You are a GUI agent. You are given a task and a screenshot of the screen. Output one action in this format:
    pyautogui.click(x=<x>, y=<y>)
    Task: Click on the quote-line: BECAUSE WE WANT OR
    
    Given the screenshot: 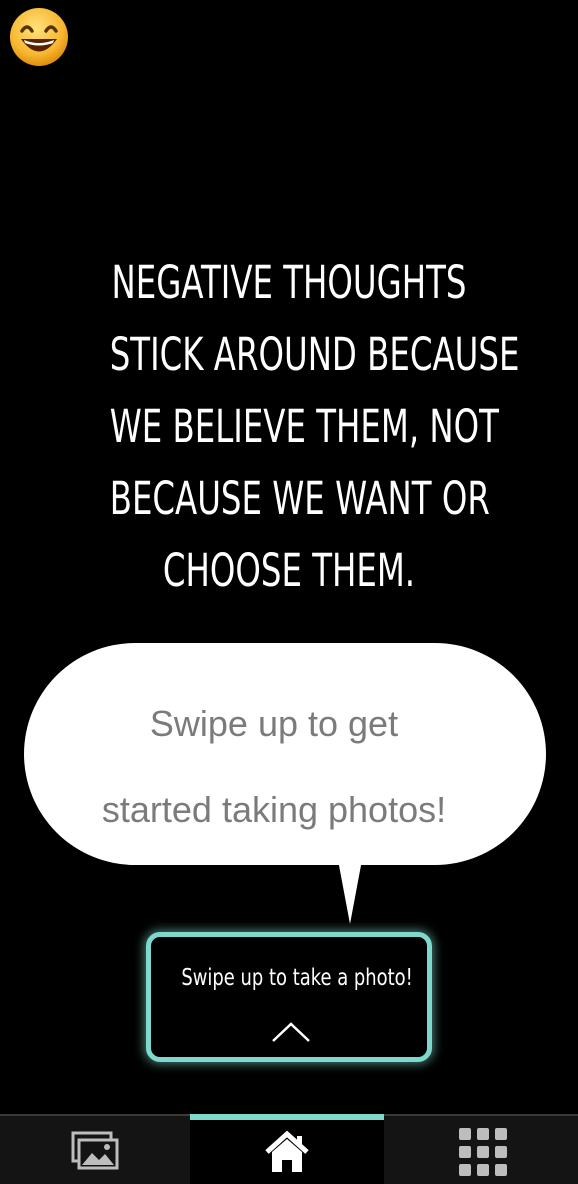 What is the action you would take?
    pyautogui.click(x=299, y=498)
    